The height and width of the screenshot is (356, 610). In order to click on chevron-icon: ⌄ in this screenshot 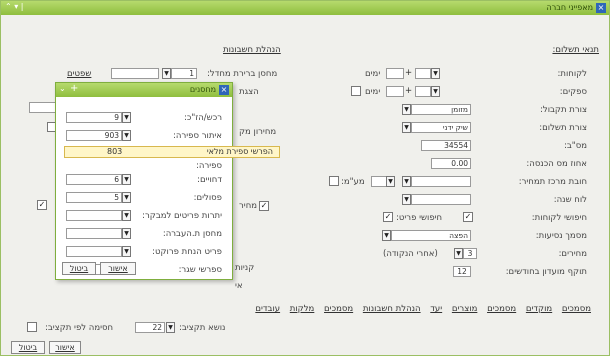, I will do `click(62, 88)`.